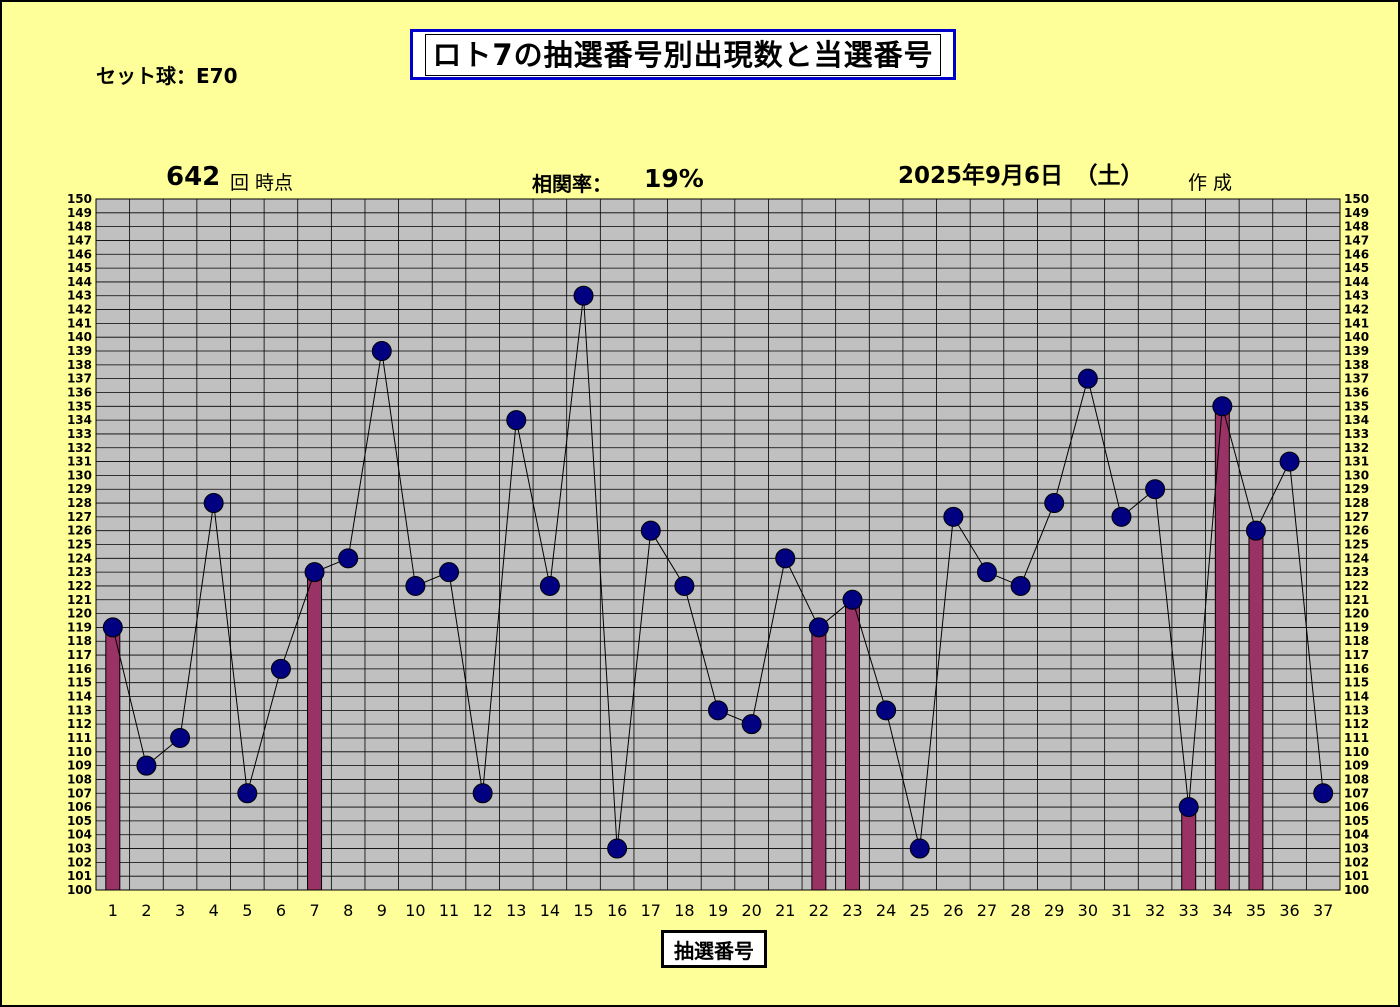 The image size is (1400, 1007). What do you see at coordinates (79, 683) in the screenshot?
I see `y-tick-label-left: 115` at bounding box center [79, 683].